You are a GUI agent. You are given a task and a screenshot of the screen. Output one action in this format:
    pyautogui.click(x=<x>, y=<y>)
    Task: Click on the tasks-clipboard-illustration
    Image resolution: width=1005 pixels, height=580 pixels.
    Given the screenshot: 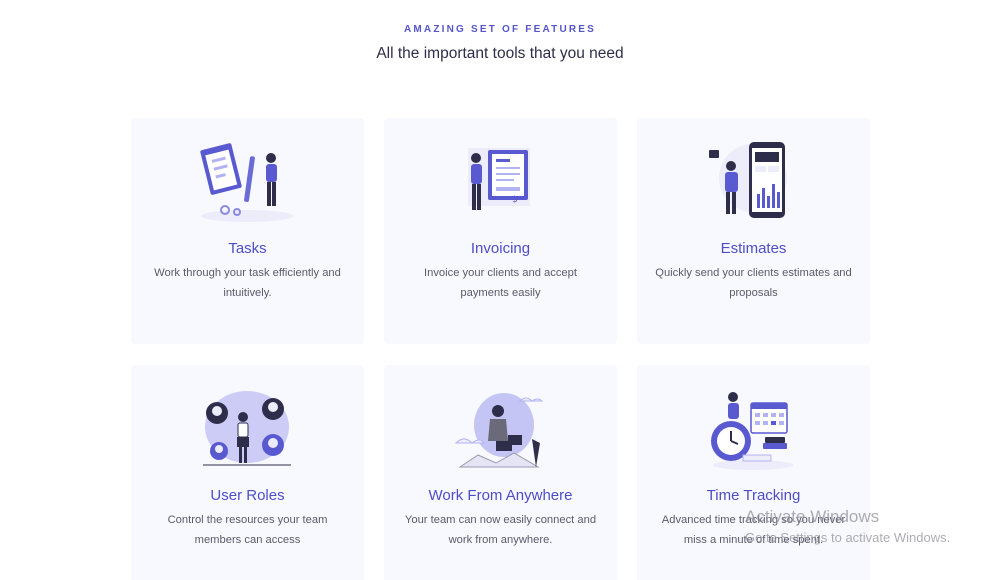 What is the action you would take?
    pyautogui.click(x=246, y=182)
    